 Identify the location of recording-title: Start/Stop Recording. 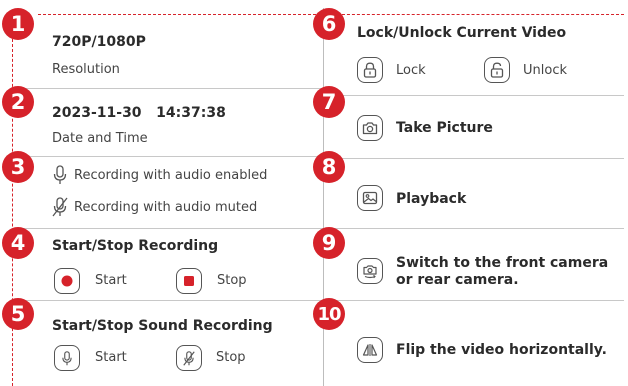
(135, 246).